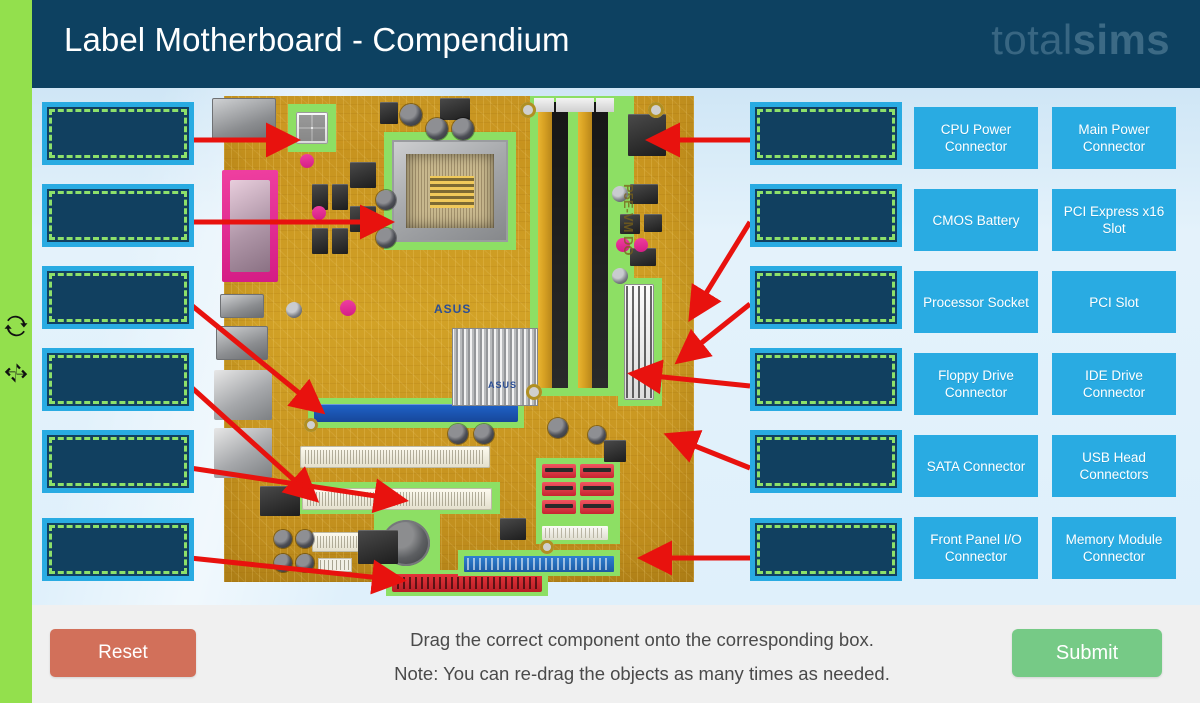 The height and width of the screenshot is (703, 1200). Describe the element at coordinates (243, 395) in the screenshot. I see `usb-stack-upper` at that location.